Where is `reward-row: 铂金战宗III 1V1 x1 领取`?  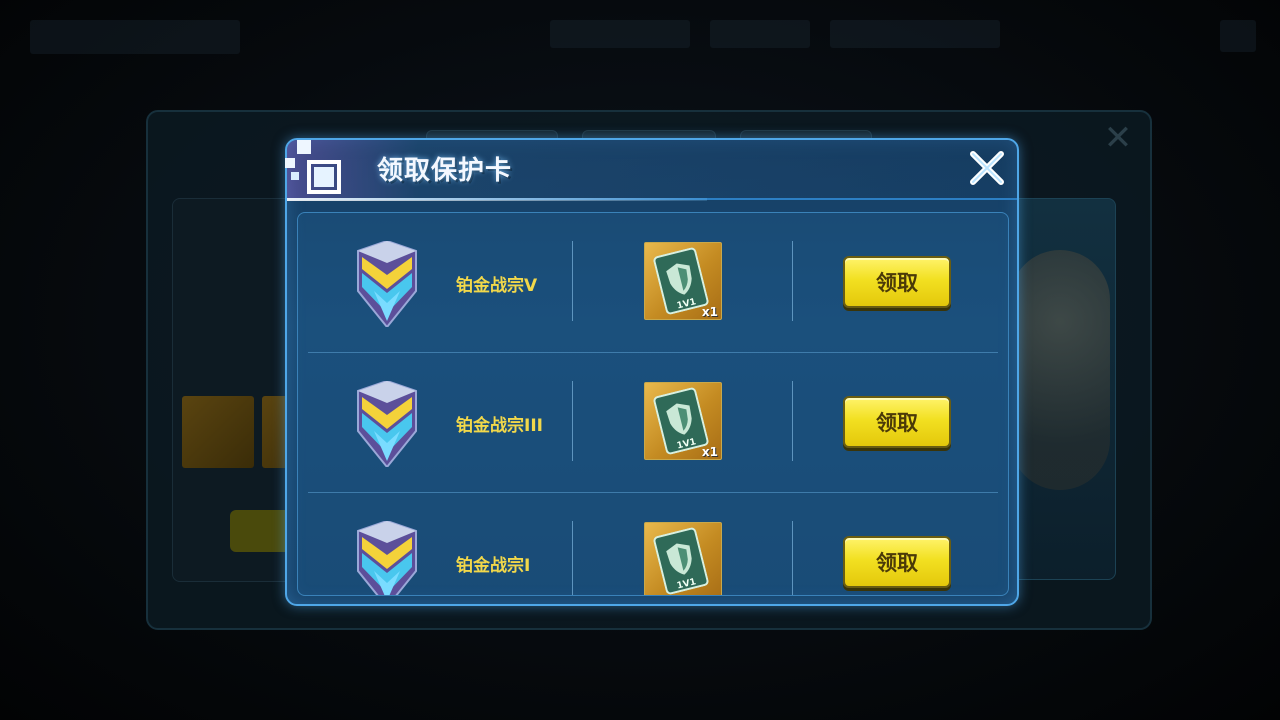 reward-row: 铂金战宗III 1V1 x1 领取 is located at coordinates (653, 423).